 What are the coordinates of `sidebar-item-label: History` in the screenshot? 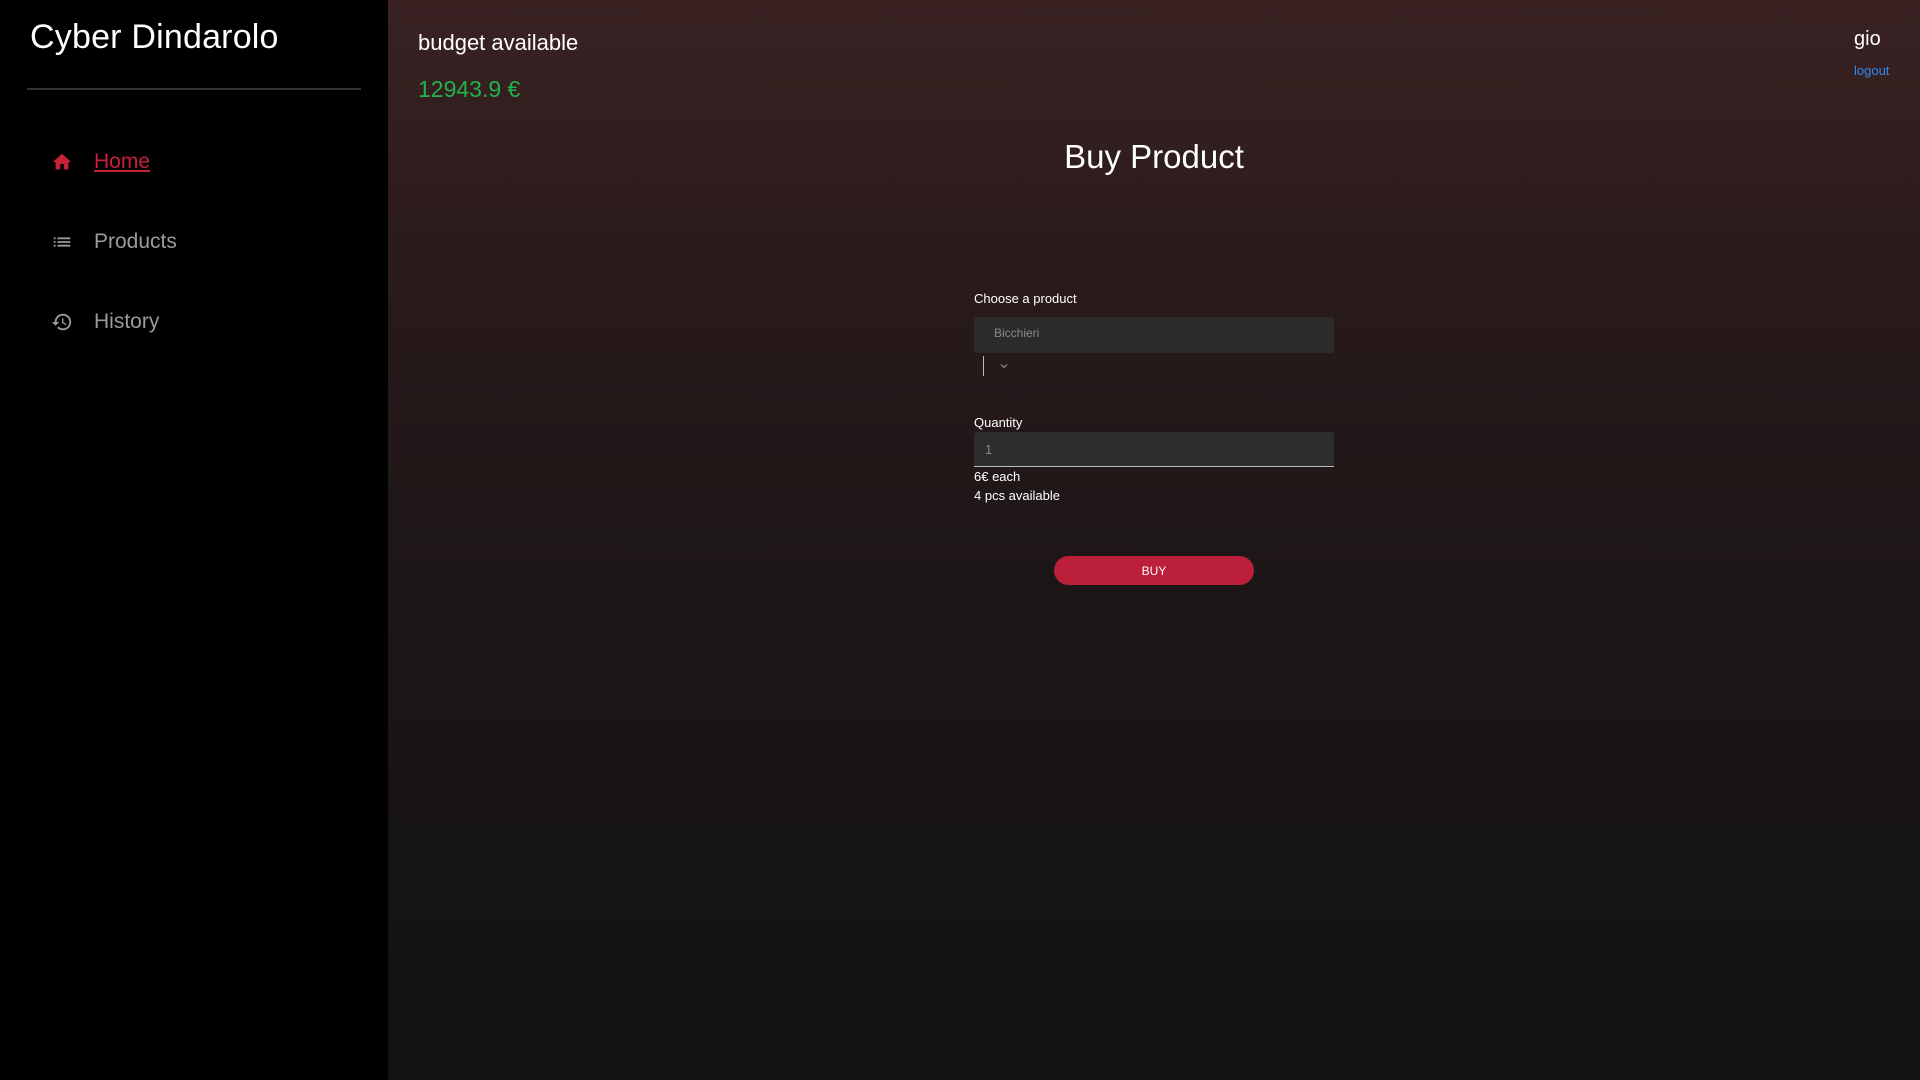 It's located at (127, 321).